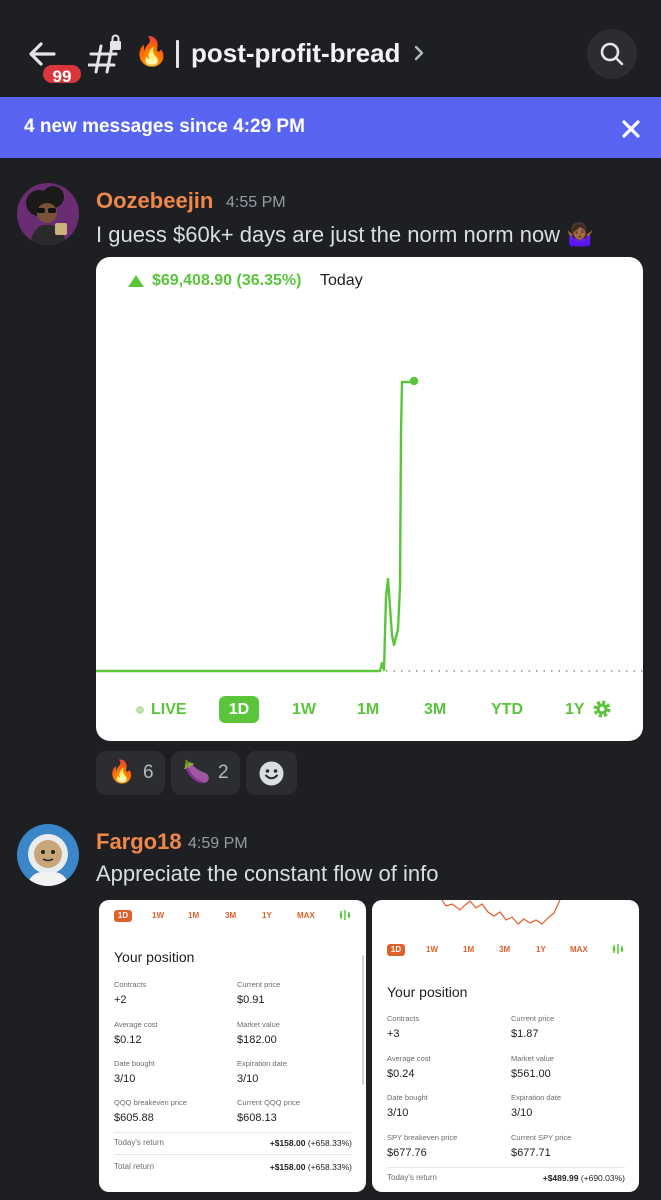 The width and height of the screenshot is (661, 1200). I want to click on gain-amount: $69,408.90 (36.35%), so click(227, 280).